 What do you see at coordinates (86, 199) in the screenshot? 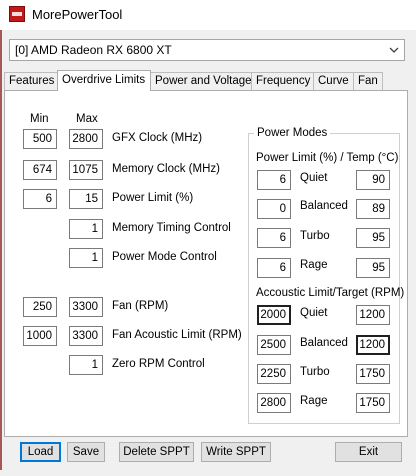
I see `power-limit-max-input: 15` at bounding box center [86, 199].